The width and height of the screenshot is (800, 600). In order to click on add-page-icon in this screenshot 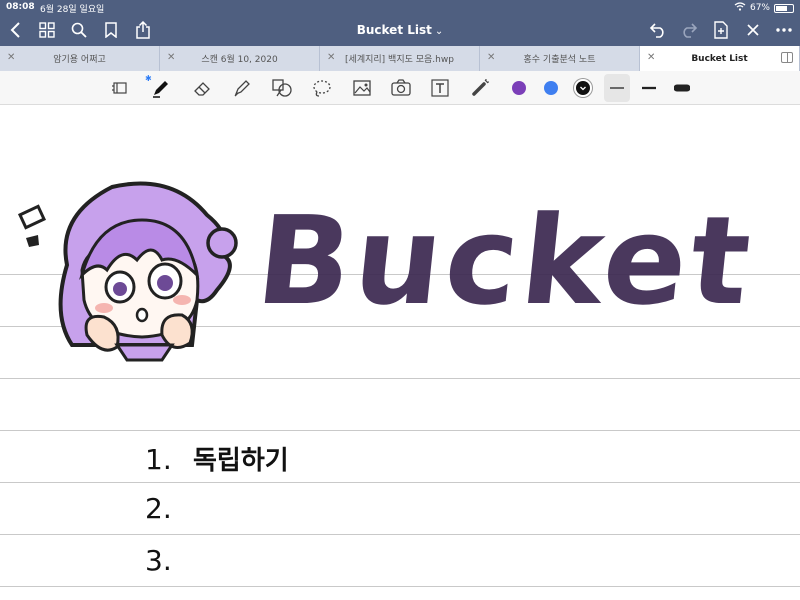, I will do `click(721, 30)`.